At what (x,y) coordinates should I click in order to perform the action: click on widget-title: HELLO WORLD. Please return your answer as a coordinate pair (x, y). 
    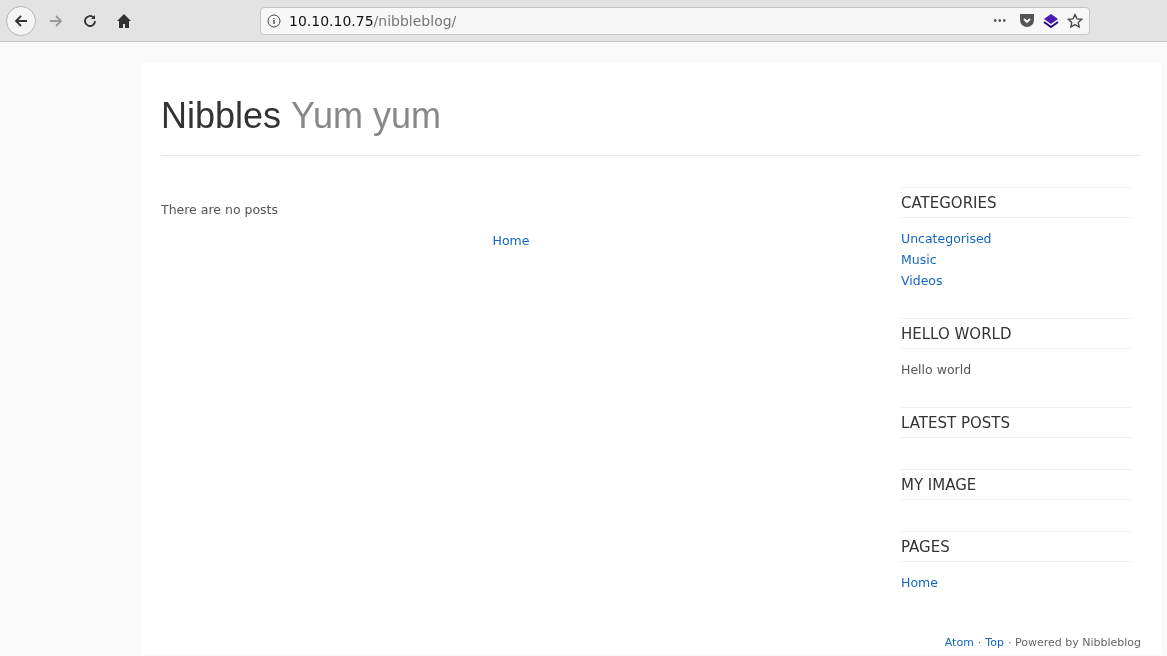
    Looking at the image, I should click on (1016, 333).